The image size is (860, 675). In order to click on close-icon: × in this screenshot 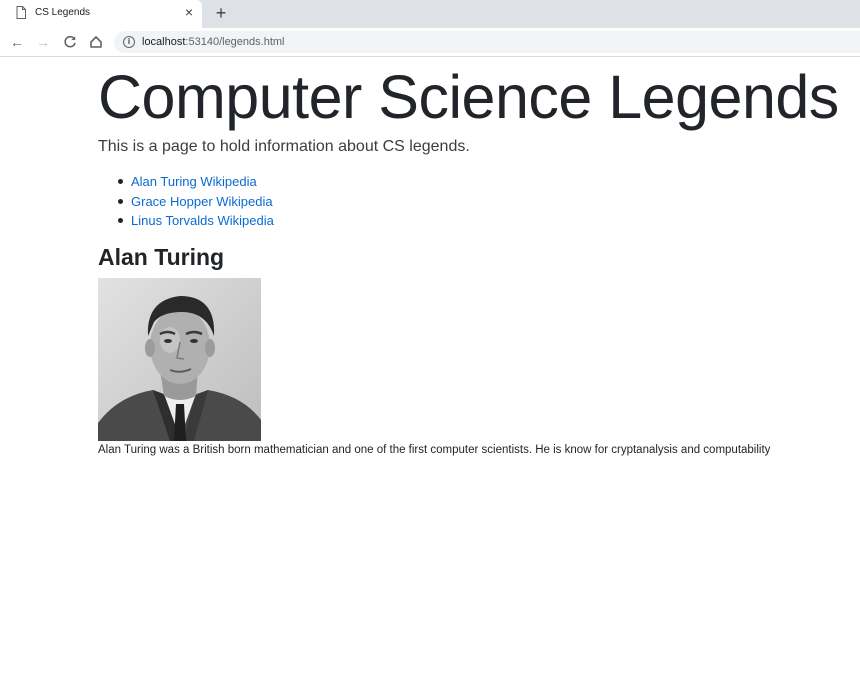, I will do `click(189, 12)`.